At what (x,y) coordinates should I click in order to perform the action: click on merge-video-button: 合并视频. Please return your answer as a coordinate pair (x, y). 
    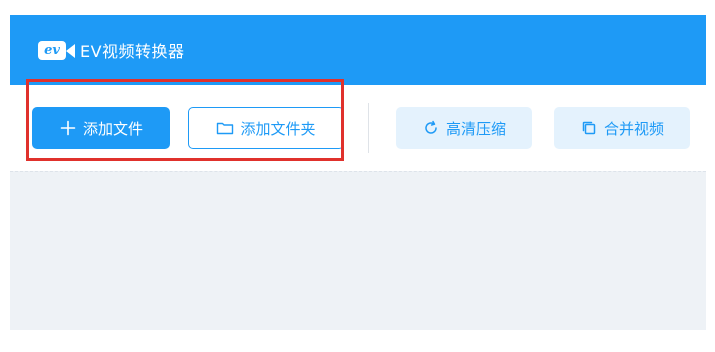
    Looking at the image, I should click on (622, 128).